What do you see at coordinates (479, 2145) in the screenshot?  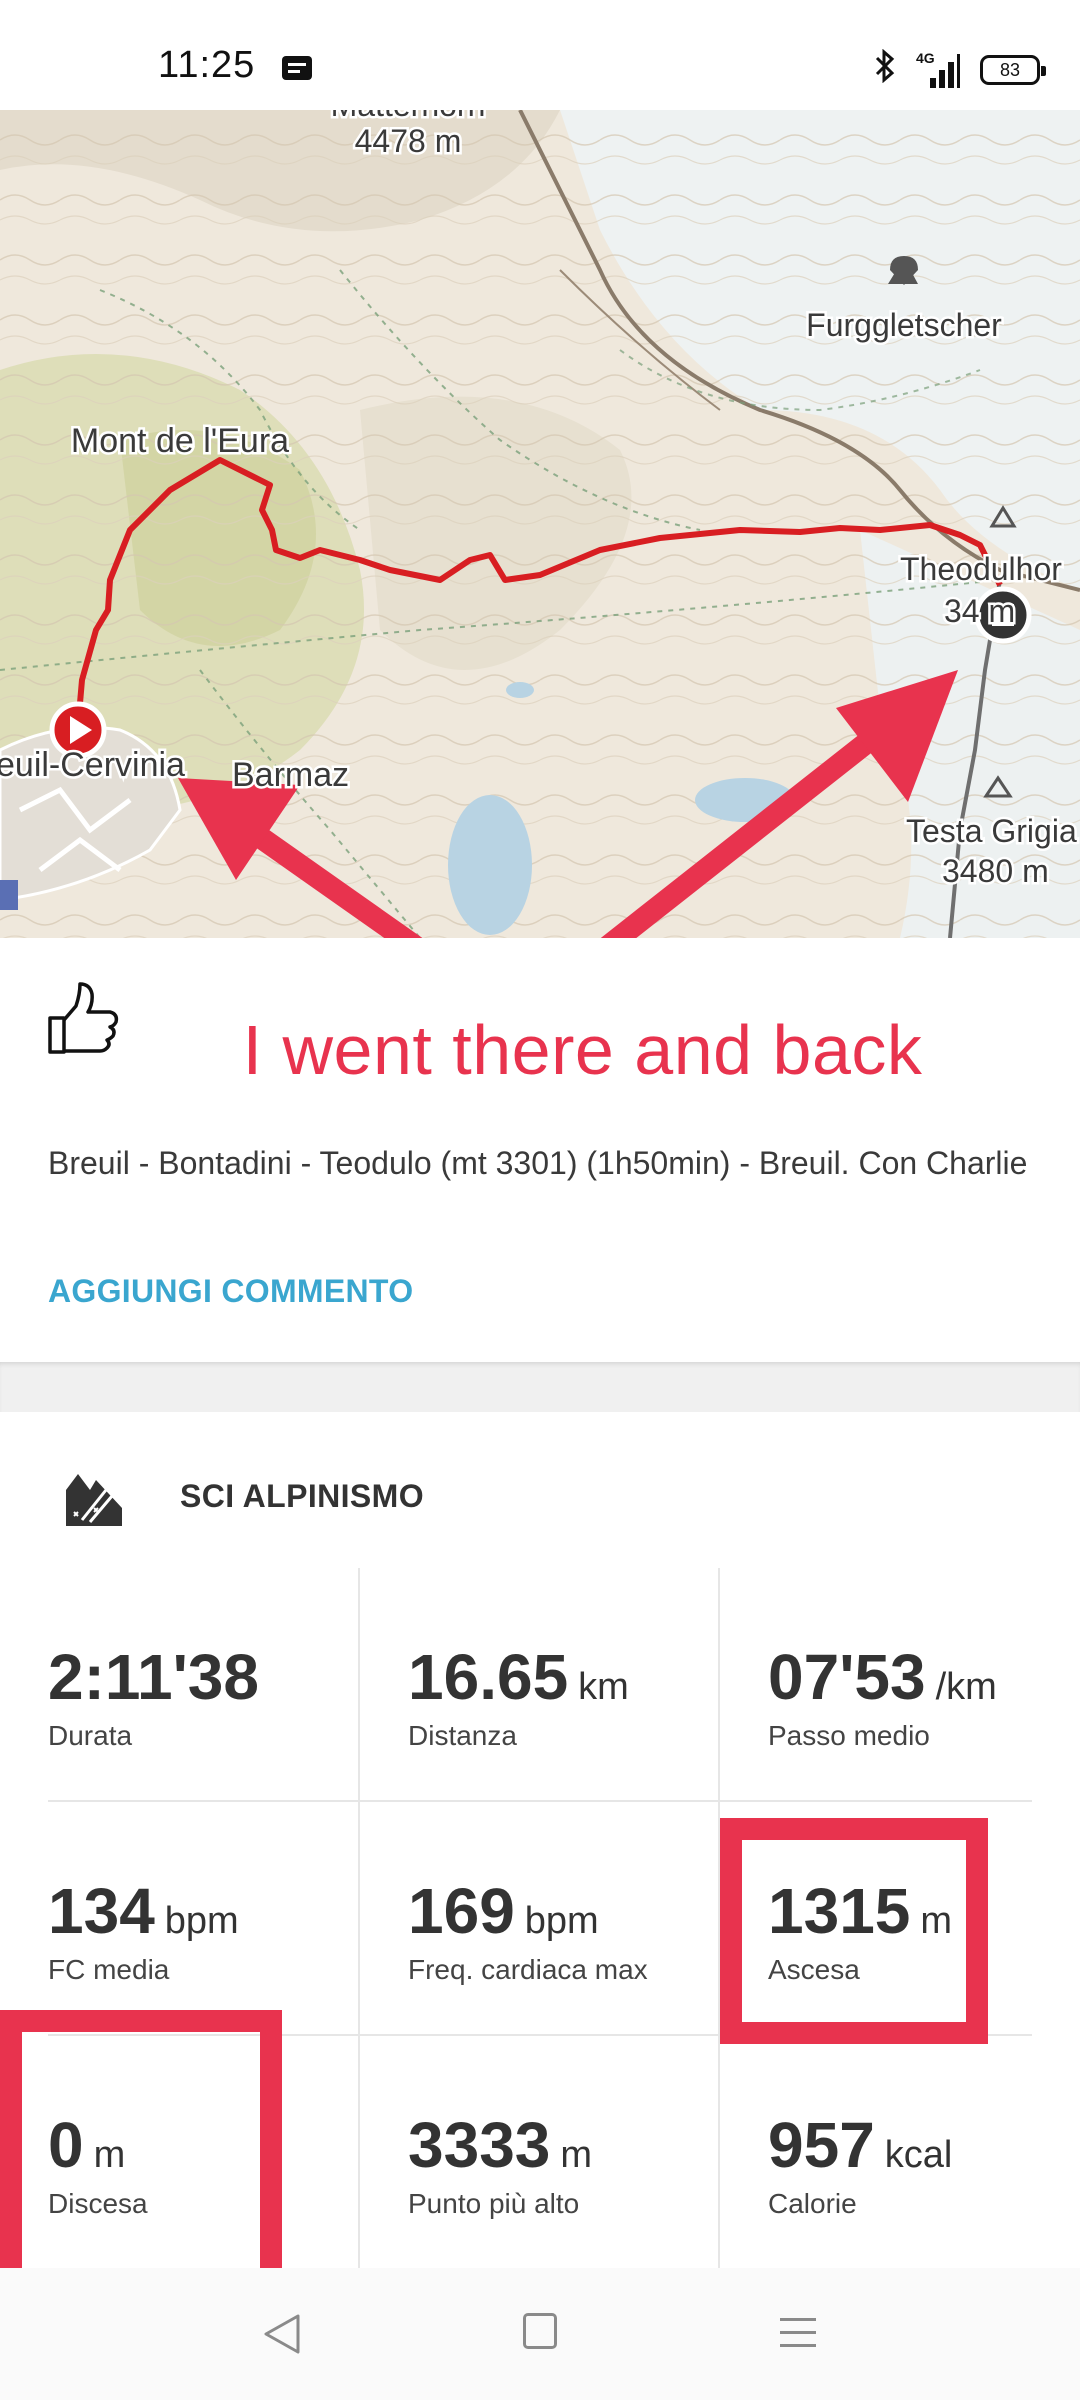 I see `stat-value: 3333` at bounding box center [479, 2145].